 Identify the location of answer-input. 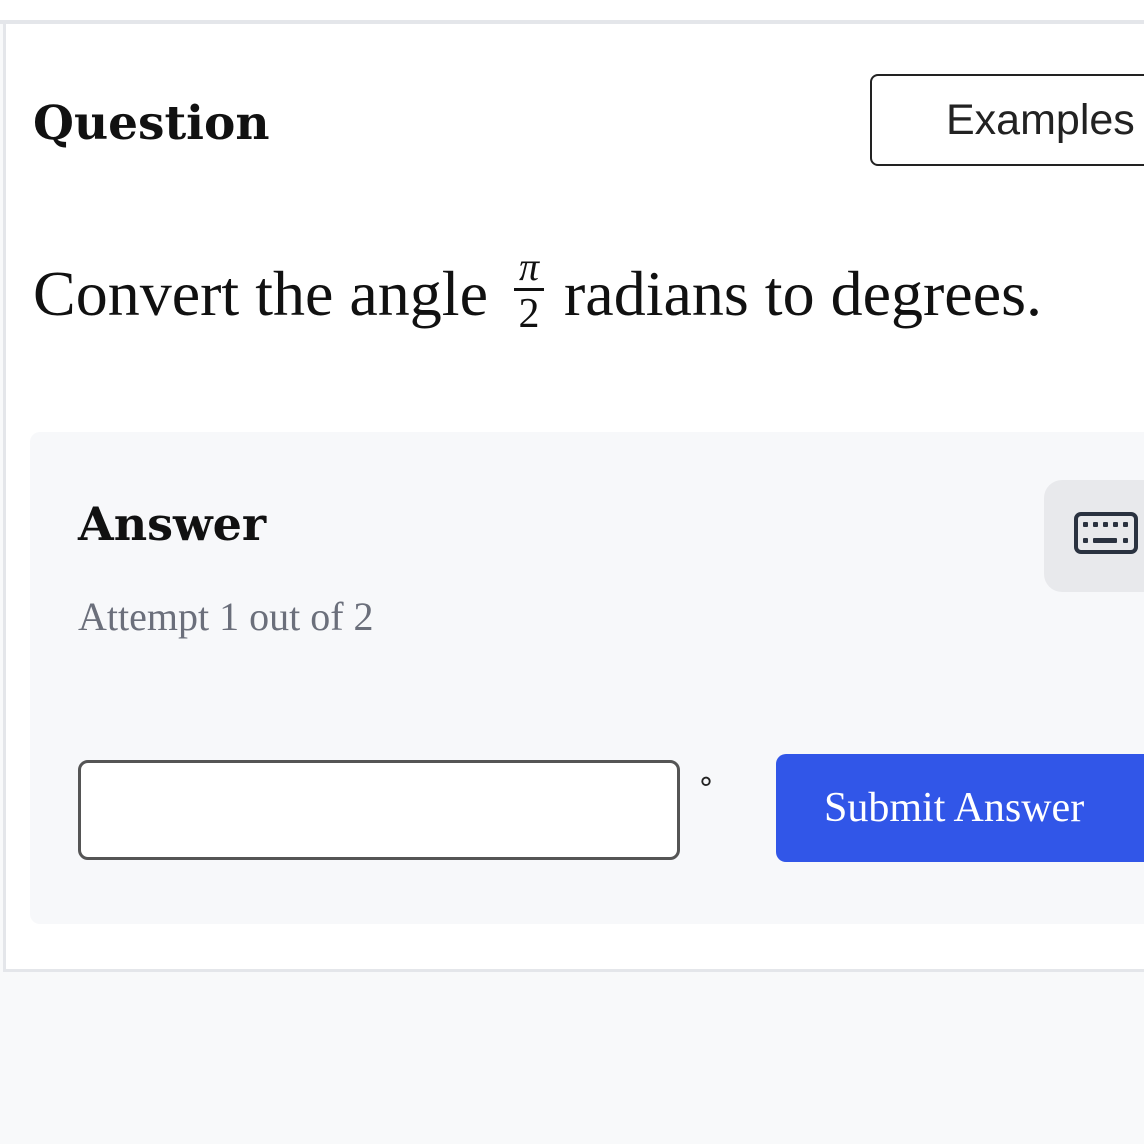
(379, 810).